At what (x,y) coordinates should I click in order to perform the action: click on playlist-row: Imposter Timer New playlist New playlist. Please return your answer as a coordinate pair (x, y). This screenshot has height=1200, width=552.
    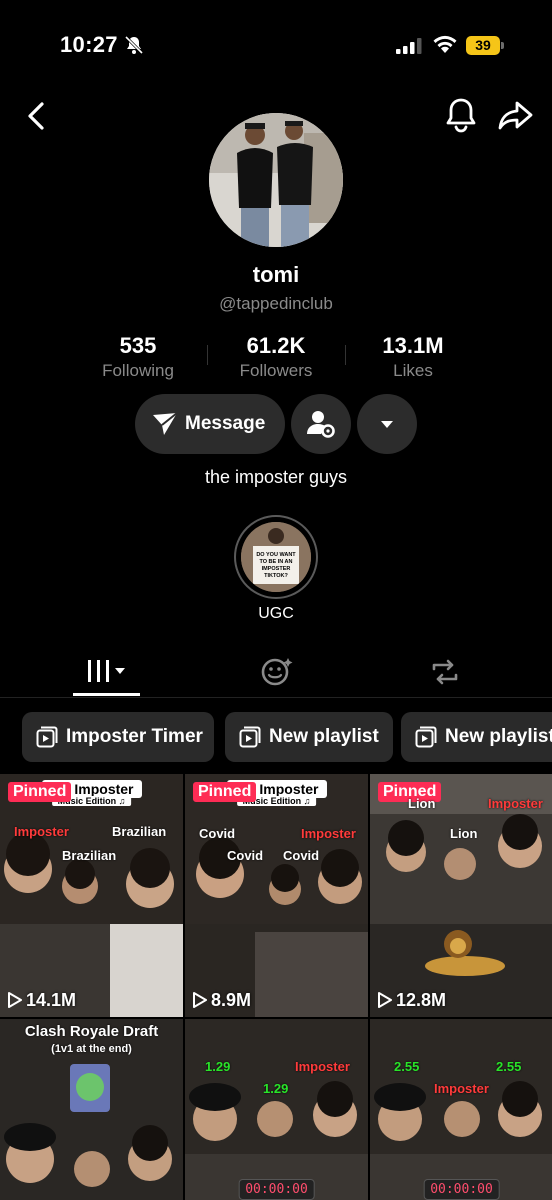
    Looking at the image, I should click on (276, 737).